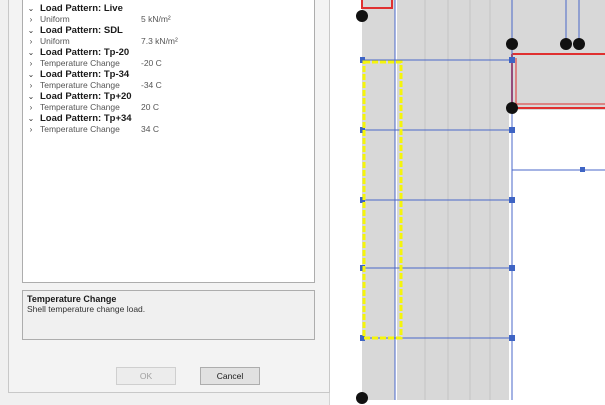 The height and width of the screenshot is (405, 605). Describe the element at coordinates (168, 118) in the screenshot. I see `load-pattern-row-tp-plus-34: ⌄ Load Pattern: Tp+34` at that location.